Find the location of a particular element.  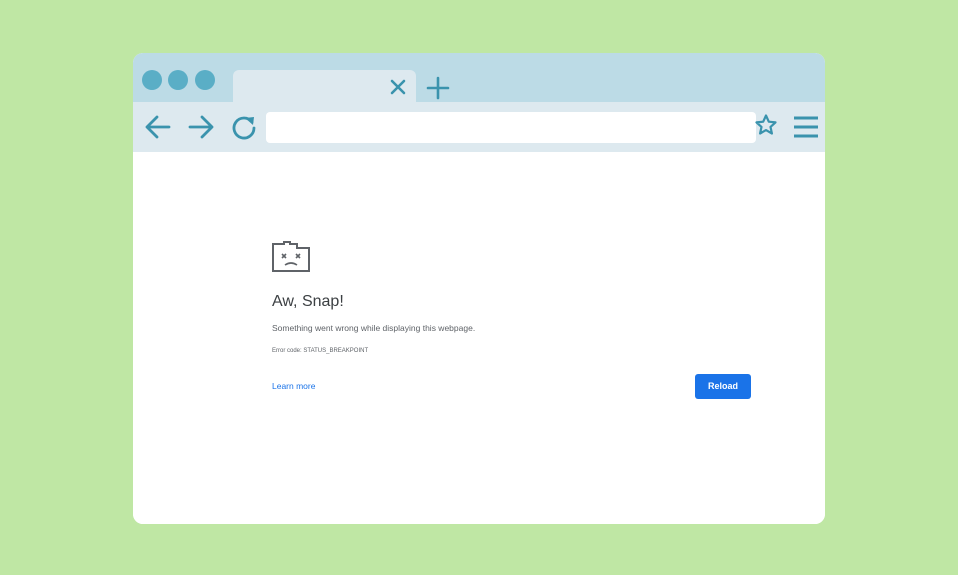

reload-button: Reload is located at coordinates (723, 386).